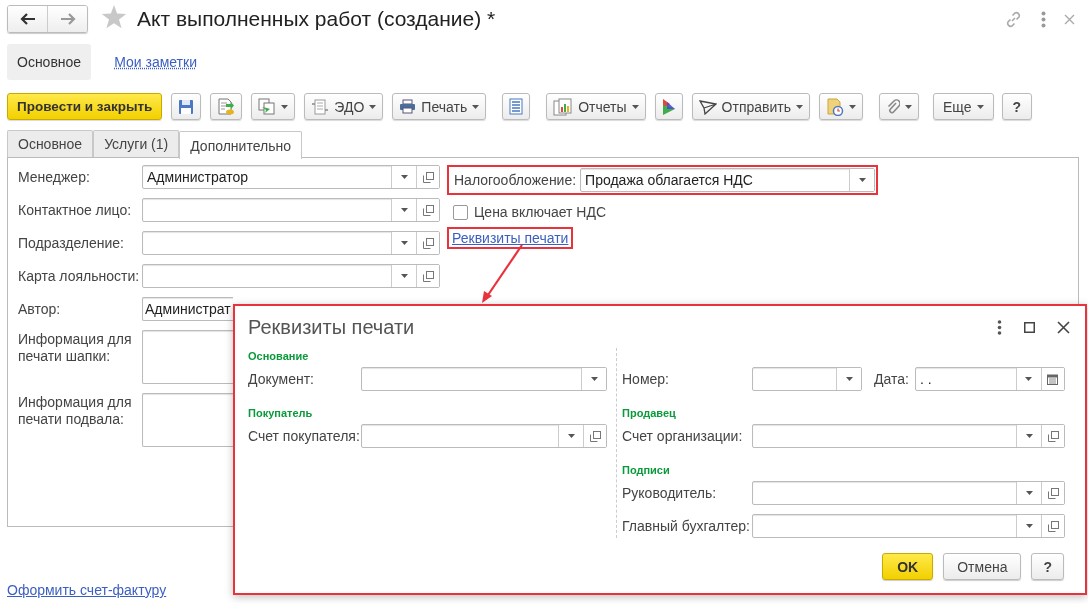 This screenshot has width=1088, height=604. What do you see at coordinates (646, 470) in the screenshot?
I see `section-heading: Подписи` at bounding box center [646, 470].